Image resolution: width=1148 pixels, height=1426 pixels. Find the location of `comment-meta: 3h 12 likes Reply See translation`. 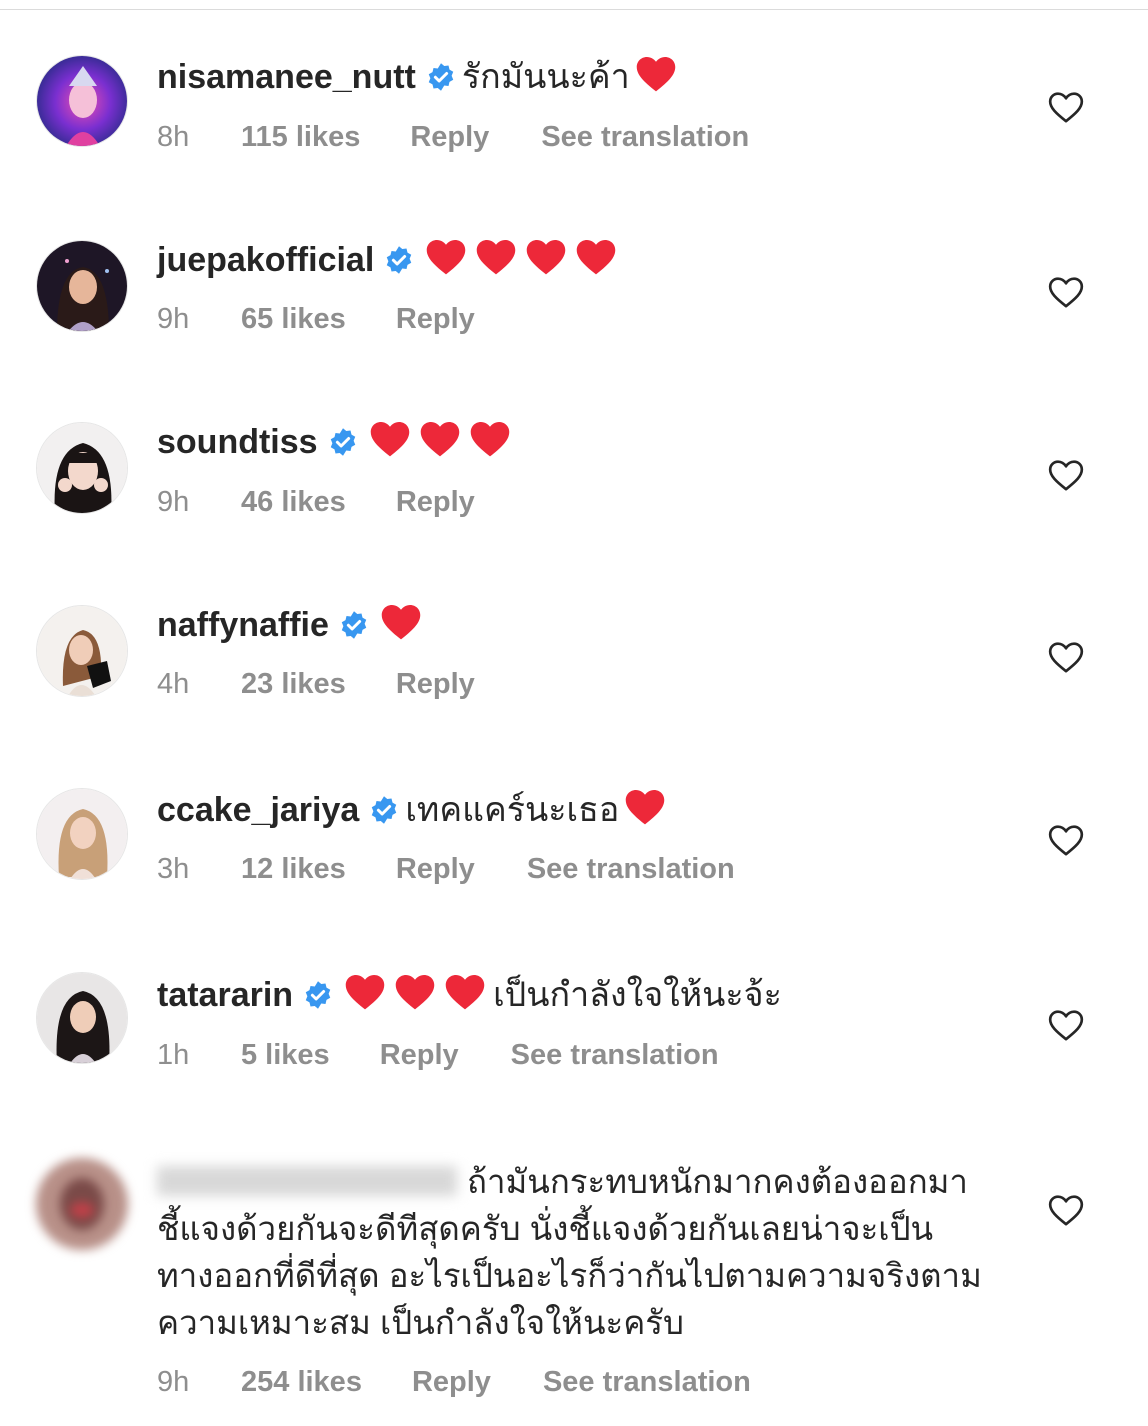

comment-meta: 3h 12 likes Reply See translation is located at coordinates (446, 869).